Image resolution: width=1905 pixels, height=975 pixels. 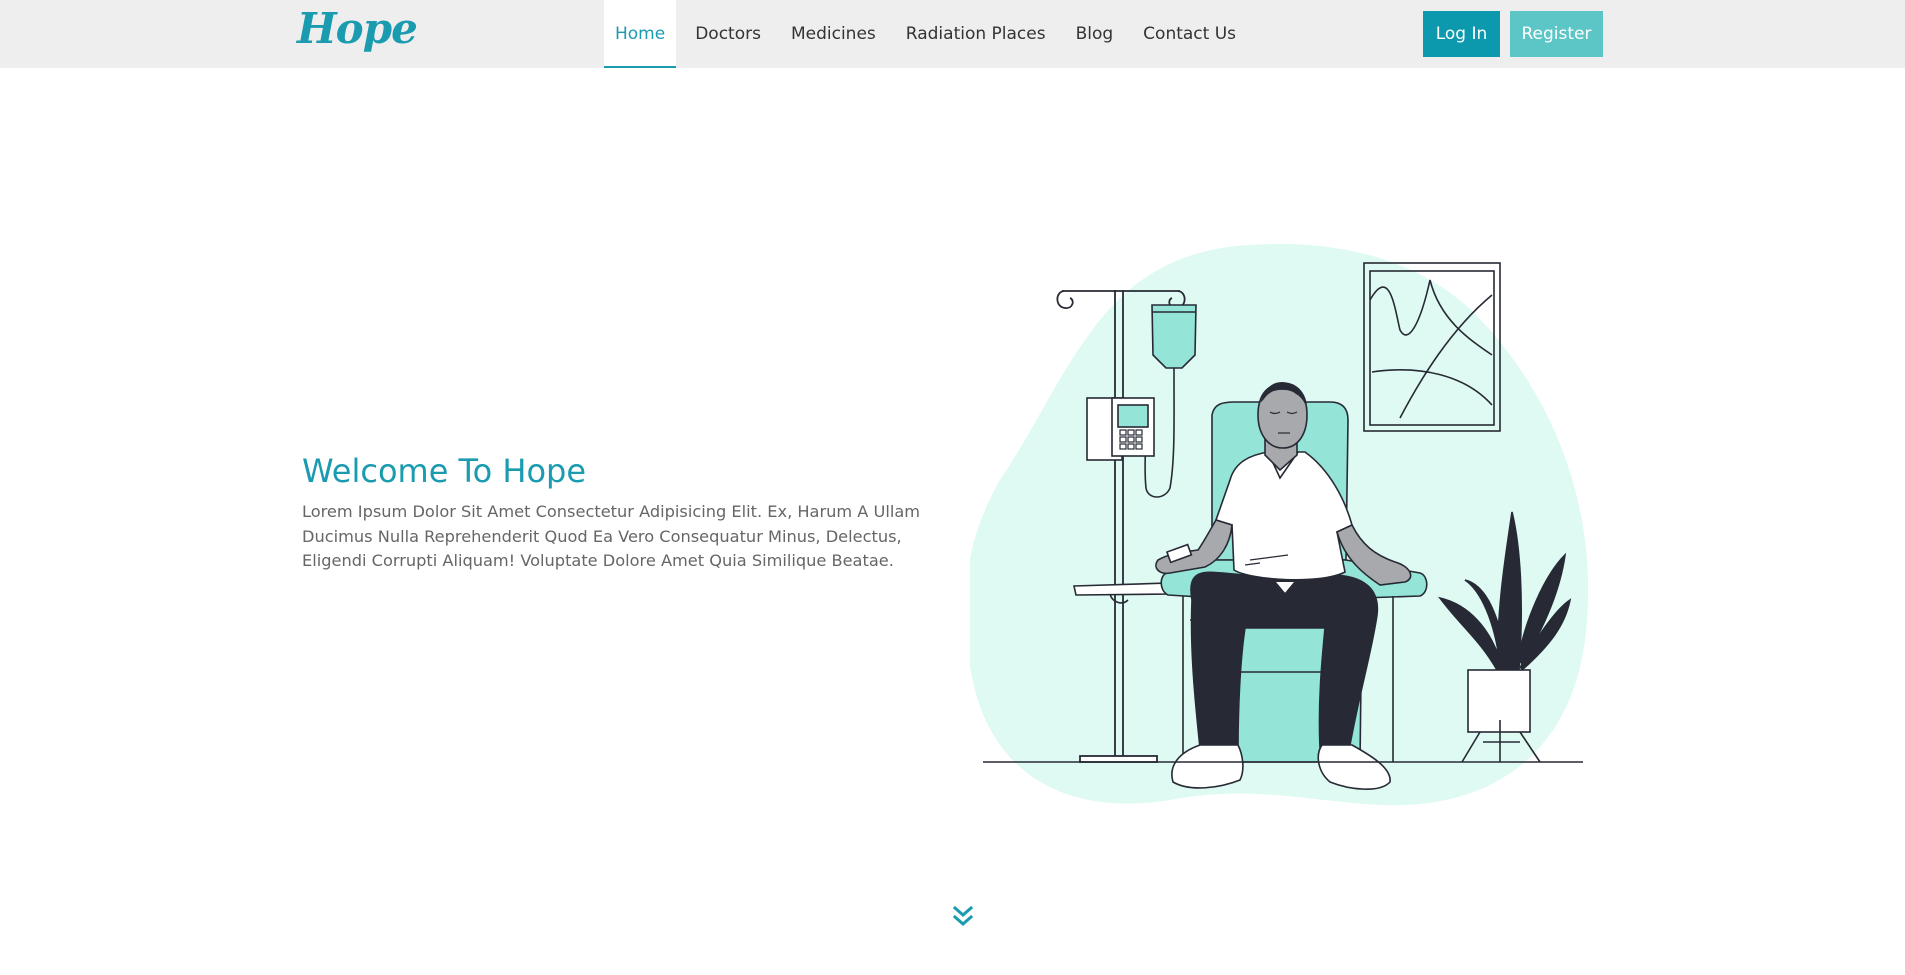 I want to click on infusion-pump, so click(x=1120, y=429).